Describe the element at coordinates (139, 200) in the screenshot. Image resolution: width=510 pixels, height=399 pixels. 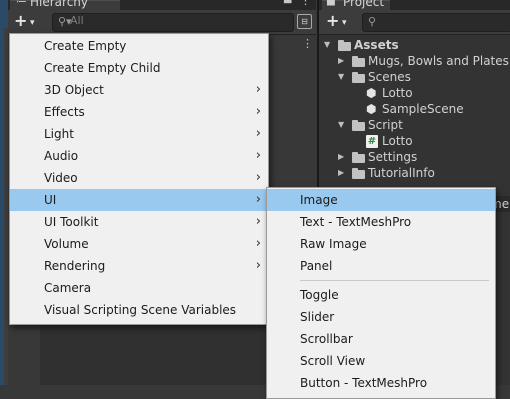
I see `menu-item-ui: UI ›` at that location.